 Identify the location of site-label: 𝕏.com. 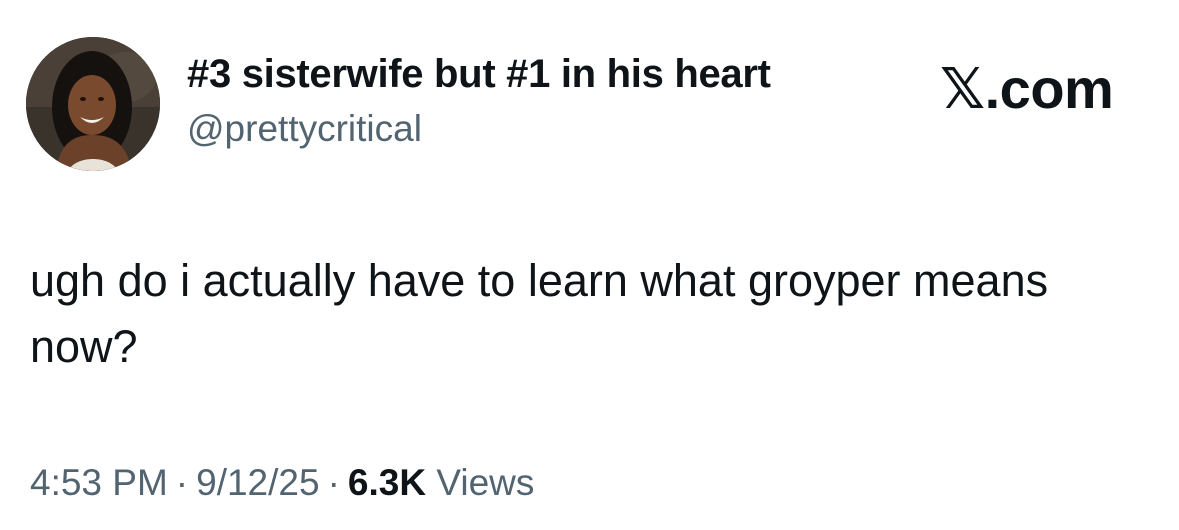
(1027, 88).